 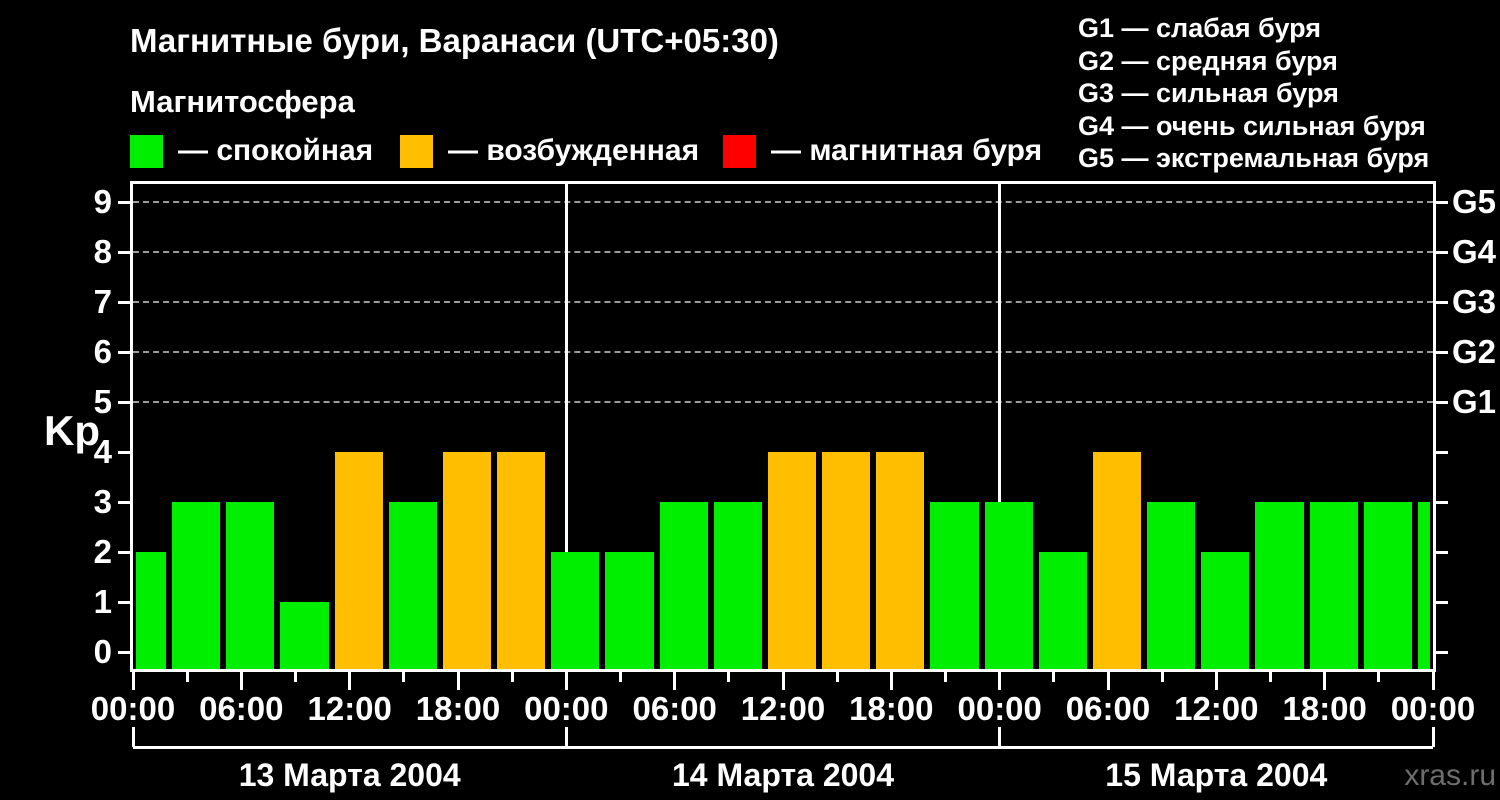 What do you see at coordinates (1474, 401) in the screenshot?
I see `g-axis-label: G1` at bounding box center [1474, 401].